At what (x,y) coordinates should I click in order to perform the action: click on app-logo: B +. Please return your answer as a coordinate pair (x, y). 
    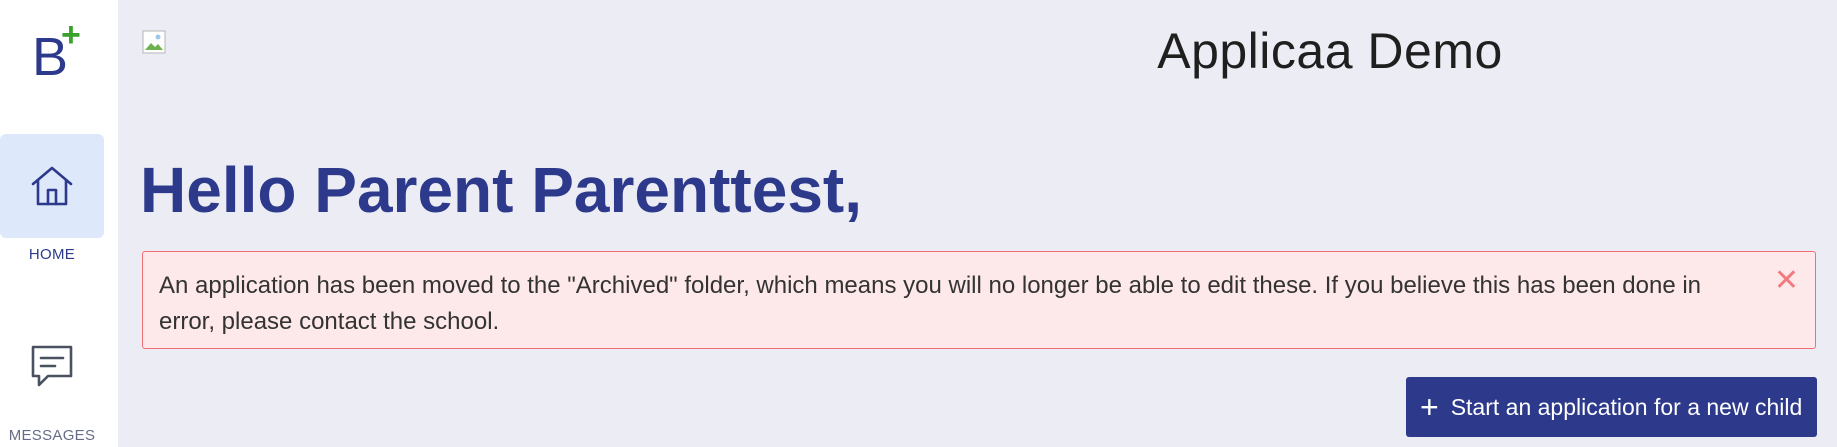
    Looking at the image, I should click on (62, 50).